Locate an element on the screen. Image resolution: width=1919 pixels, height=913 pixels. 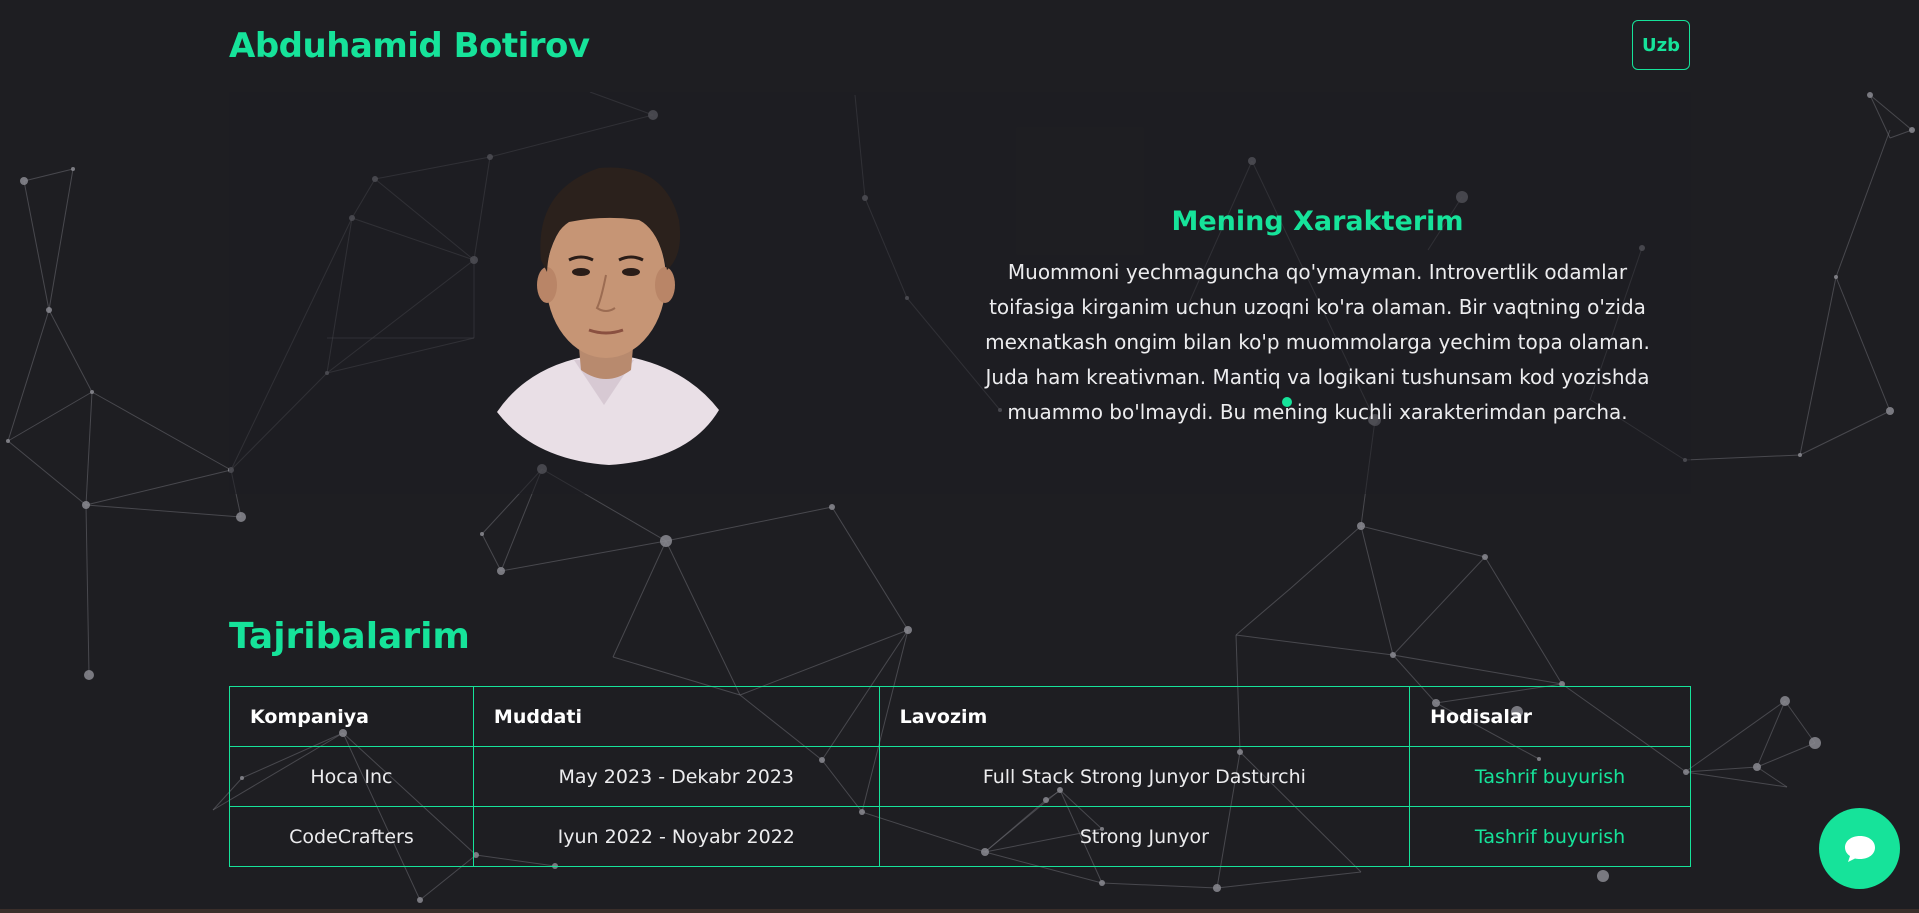
language-button: Uzb is located at coordinates (1661, 45).